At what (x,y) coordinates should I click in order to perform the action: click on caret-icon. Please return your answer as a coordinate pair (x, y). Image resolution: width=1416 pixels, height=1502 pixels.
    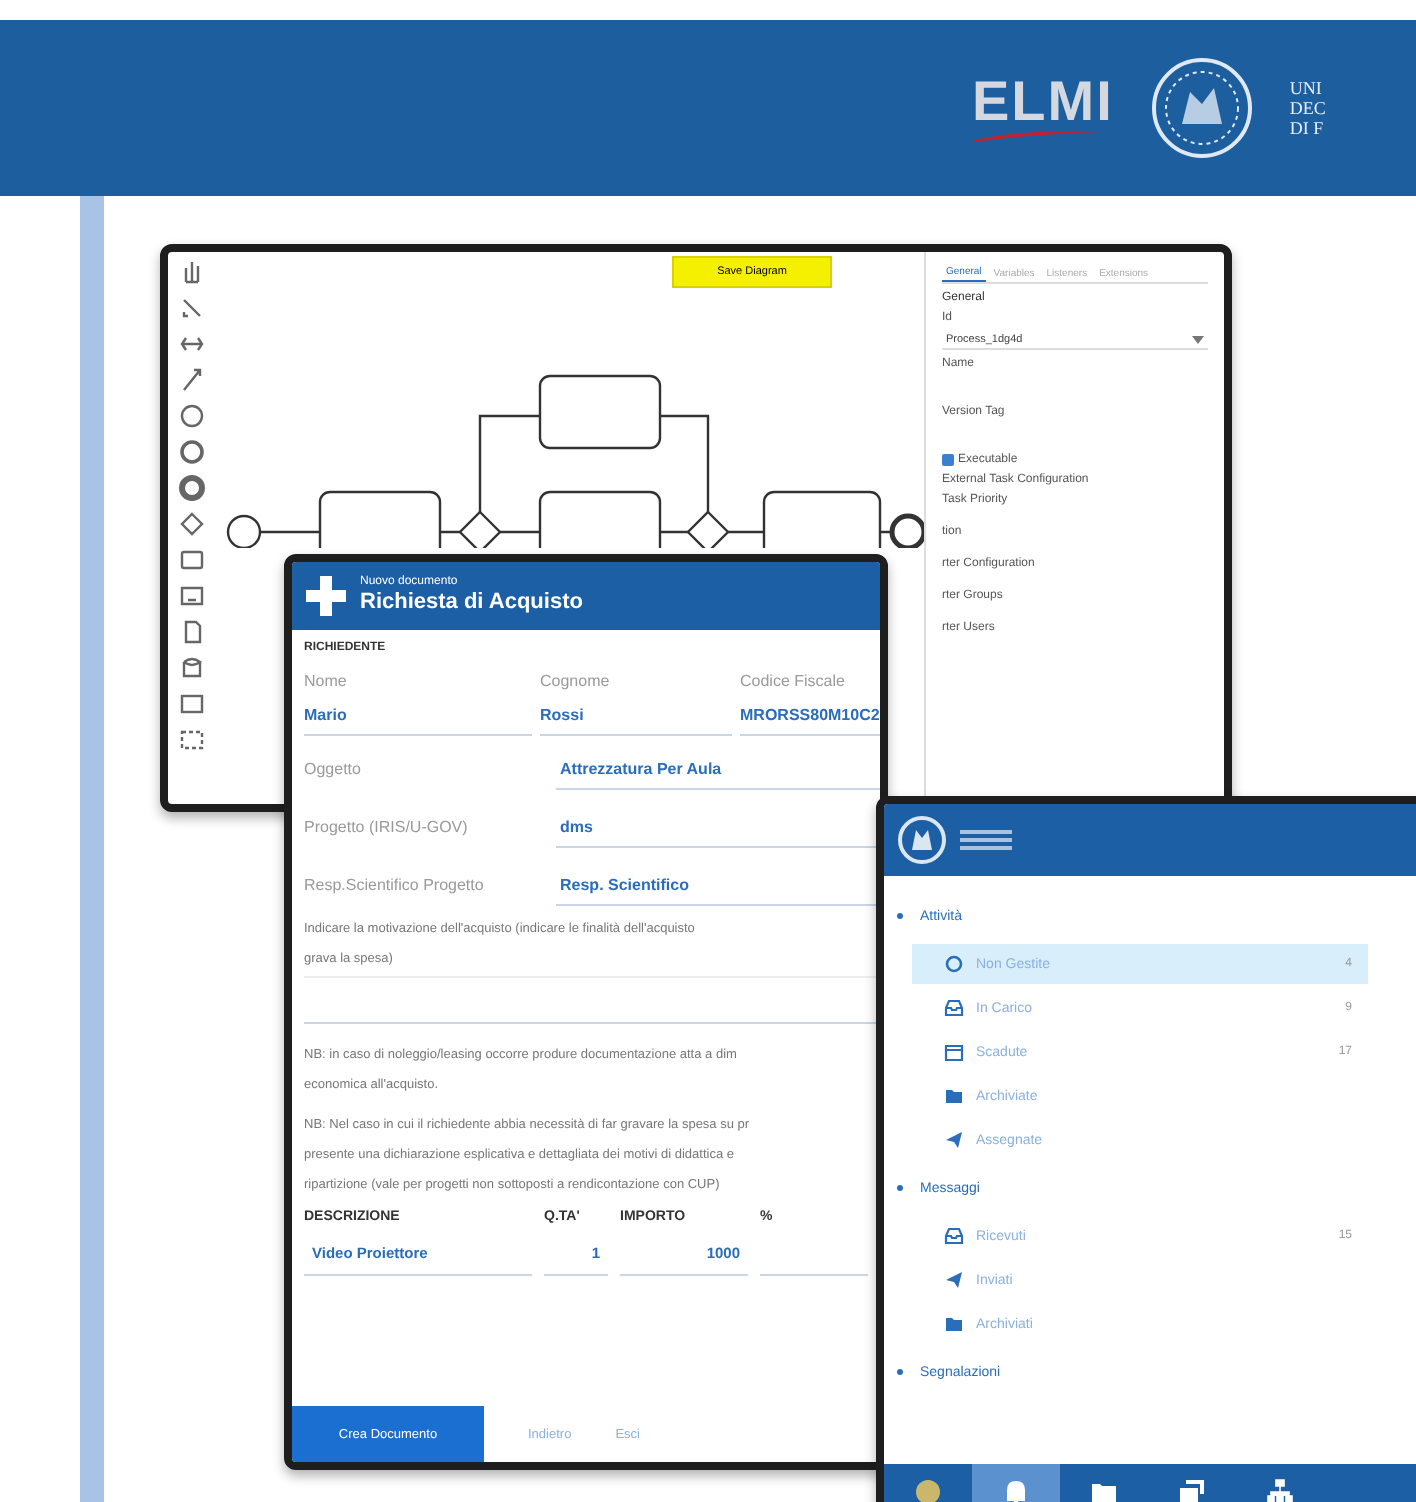
    Looking at the image, I should click on (1198, 340).